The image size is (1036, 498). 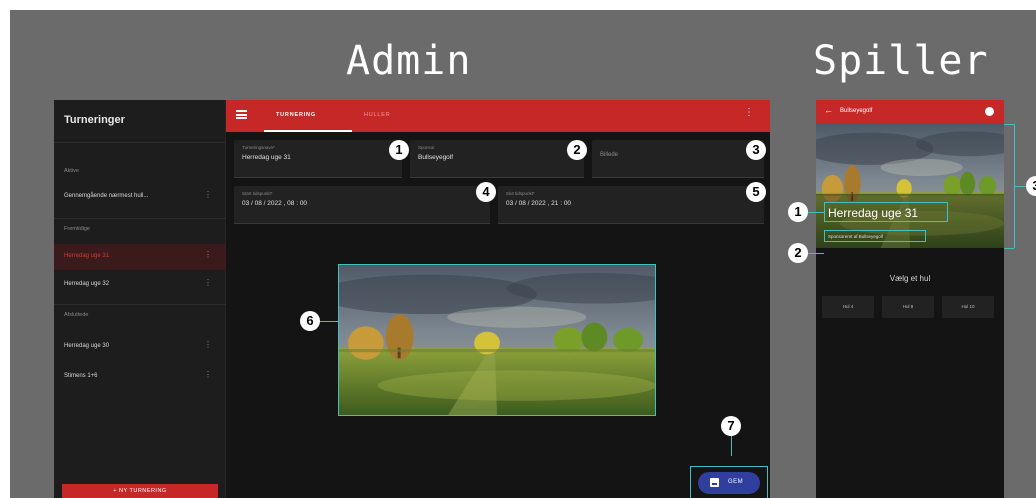 I want to click on tab-huller: HULLER, so click(x=377, y=115).